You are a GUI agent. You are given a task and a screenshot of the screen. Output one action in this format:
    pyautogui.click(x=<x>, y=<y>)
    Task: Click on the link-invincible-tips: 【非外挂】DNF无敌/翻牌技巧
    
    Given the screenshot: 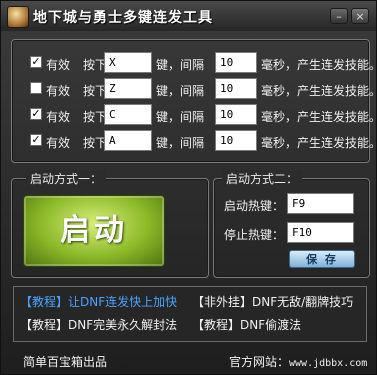 What is the action you would take?
    pyautogui.click(x=272, y=301)
    